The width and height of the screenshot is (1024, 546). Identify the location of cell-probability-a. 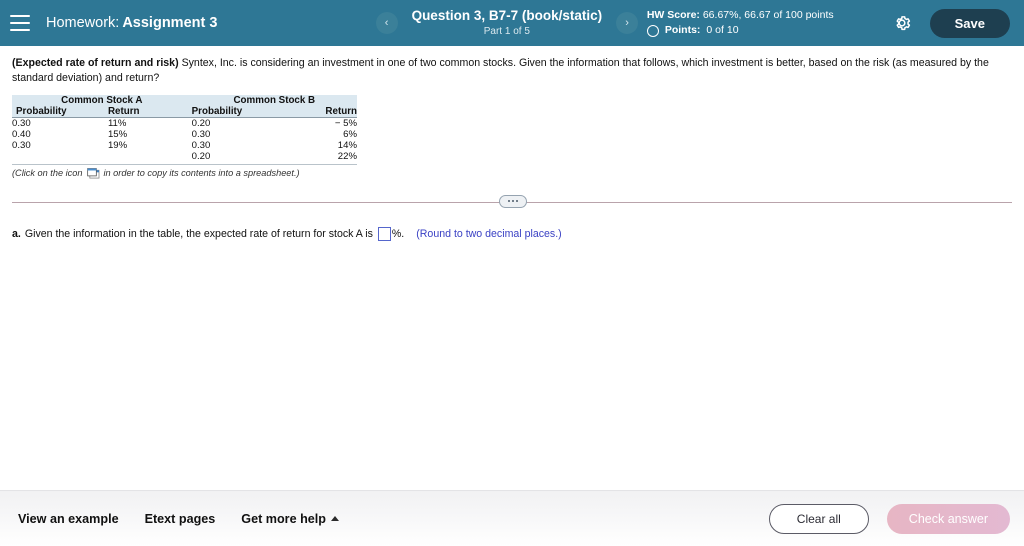
(60, 156).